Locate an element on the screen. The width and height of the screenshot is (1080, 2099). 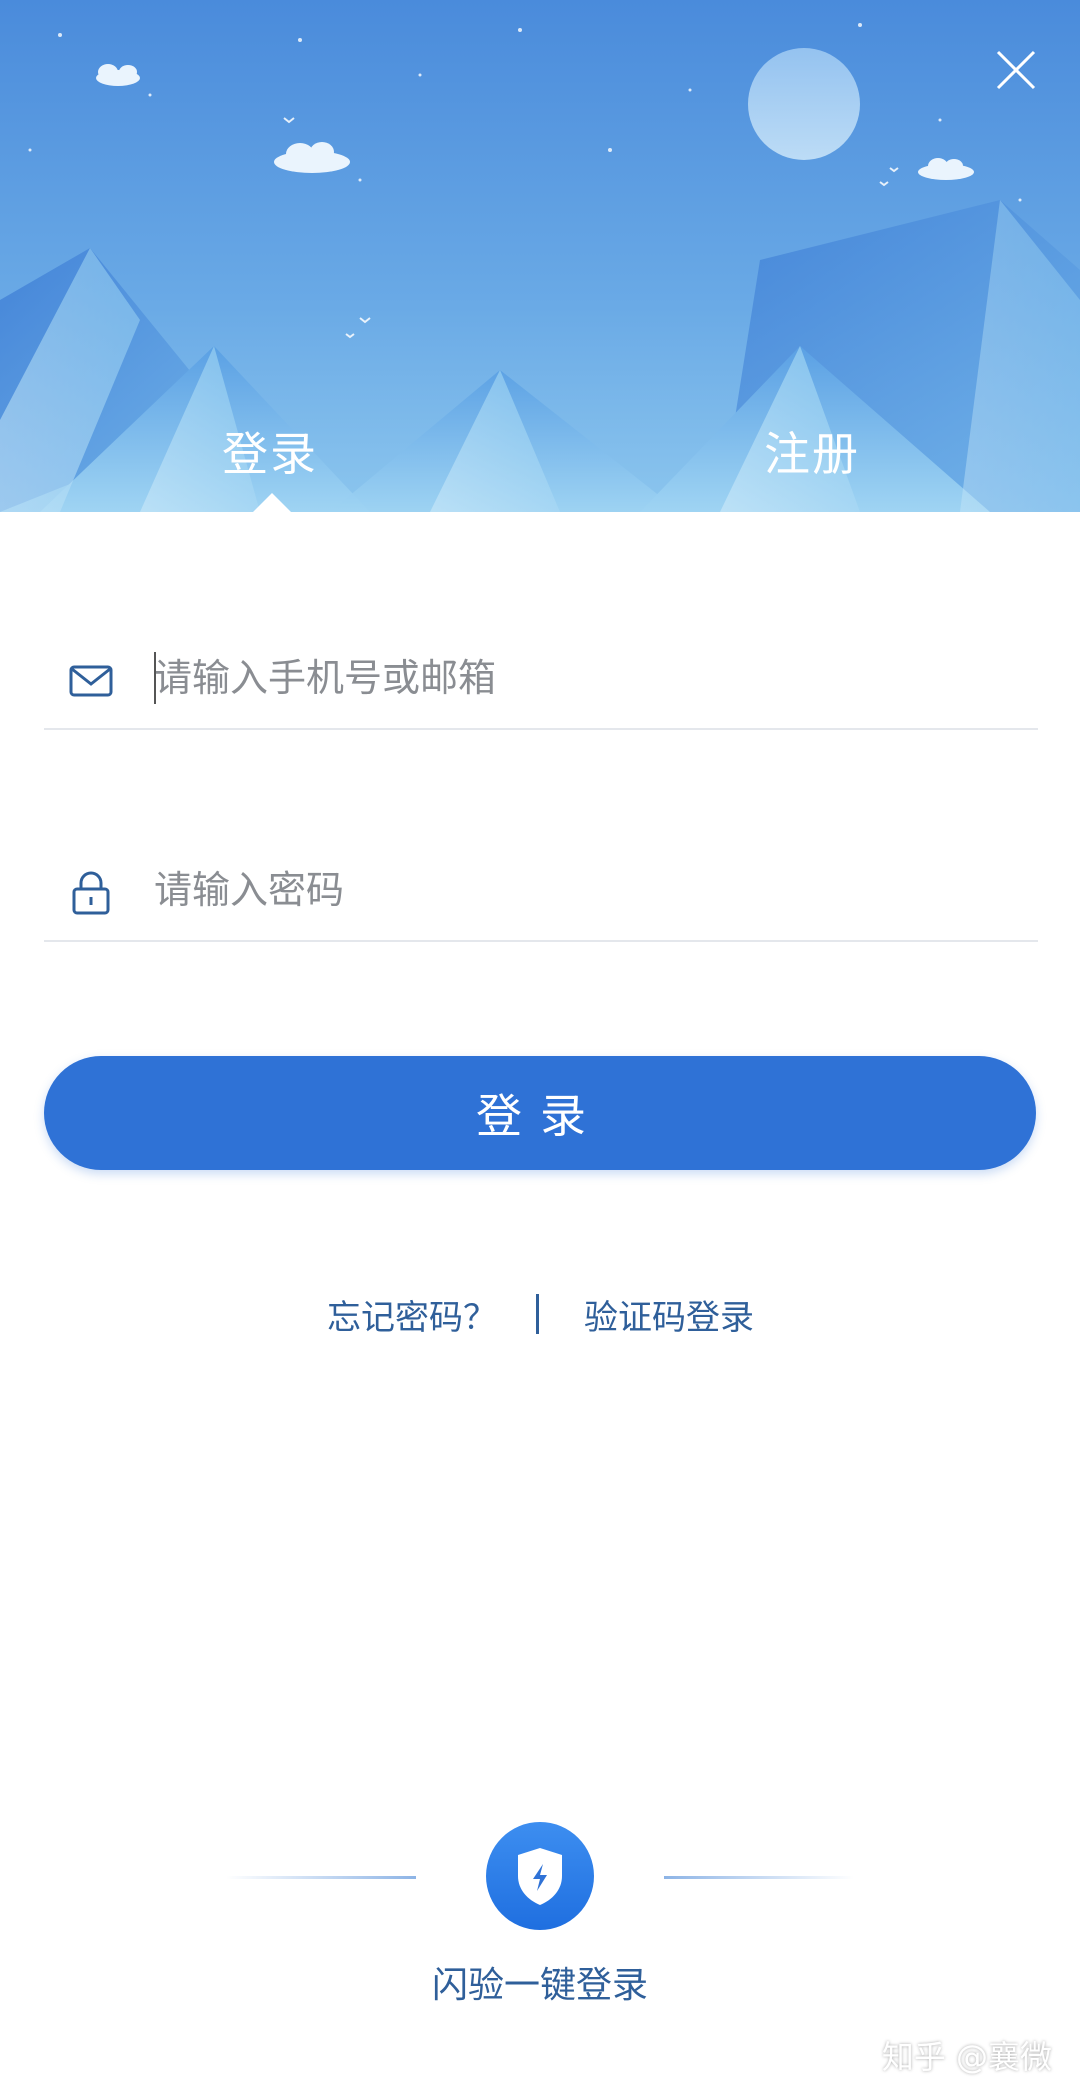
account-field is located at coordinates (541, 683).